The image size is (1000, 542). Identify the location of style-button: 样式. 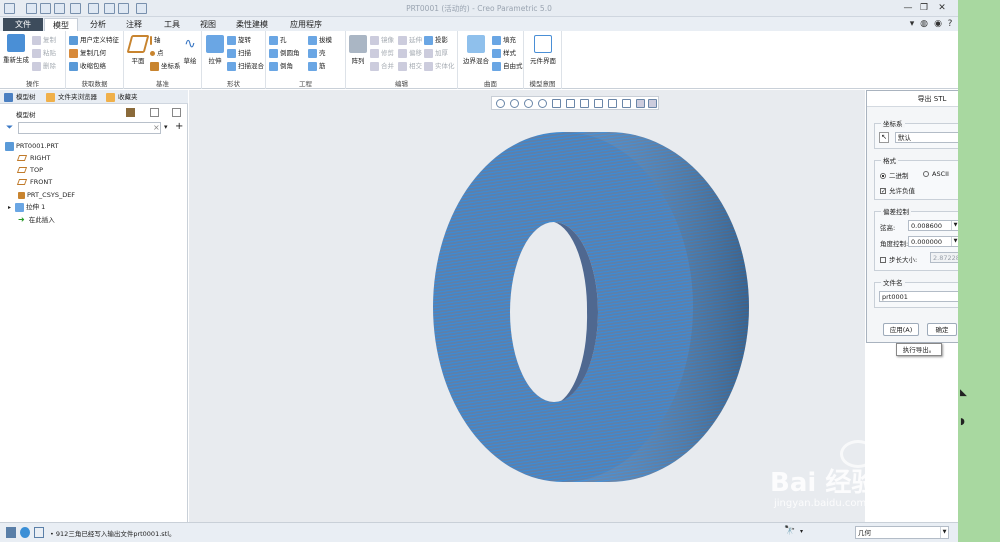
(504, 53).